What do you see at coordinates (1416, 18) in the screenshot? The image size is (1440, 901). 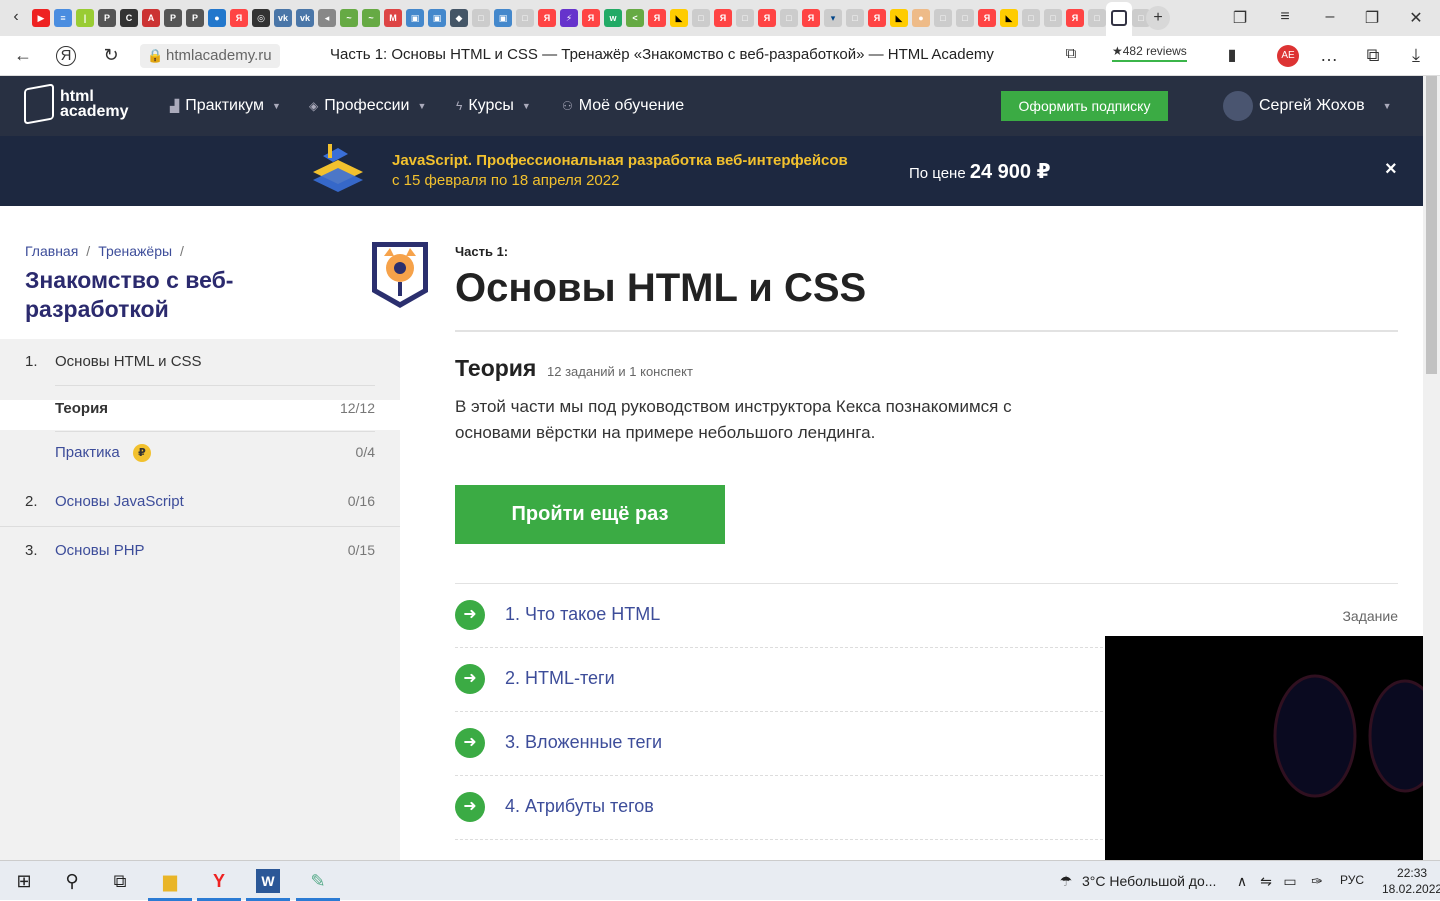 I see `close-window-icon: ✕` at bounding box center [1416, 18].